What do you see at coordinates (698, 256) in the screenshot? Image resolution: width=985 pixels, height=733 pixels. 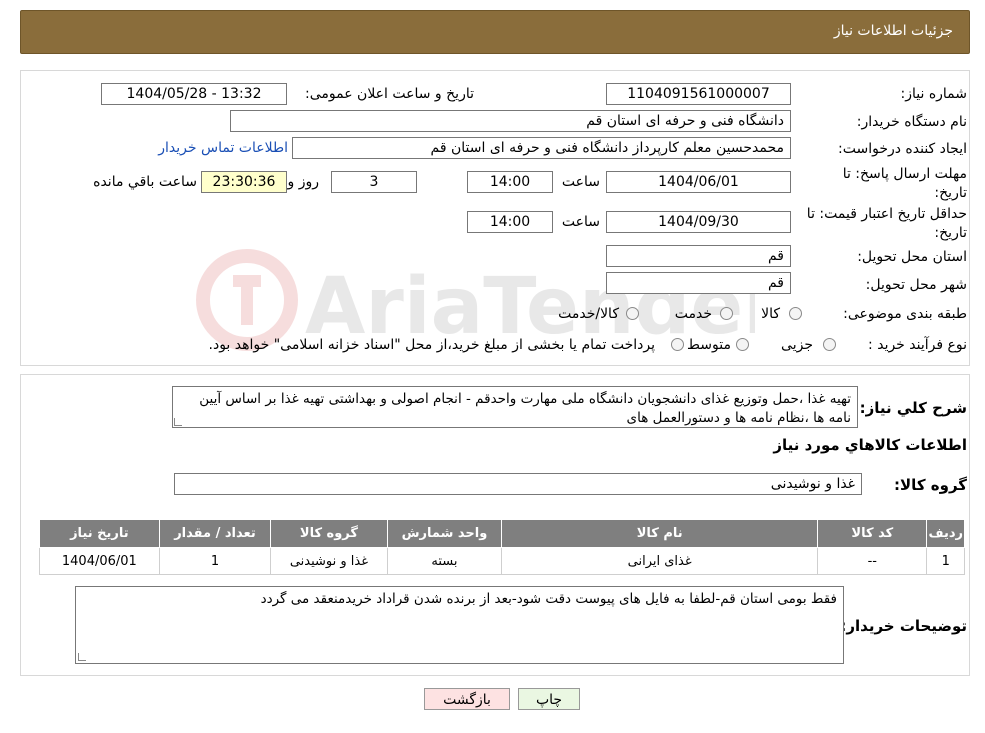 I see `province-field: قم` at bounding box center [698, 256].